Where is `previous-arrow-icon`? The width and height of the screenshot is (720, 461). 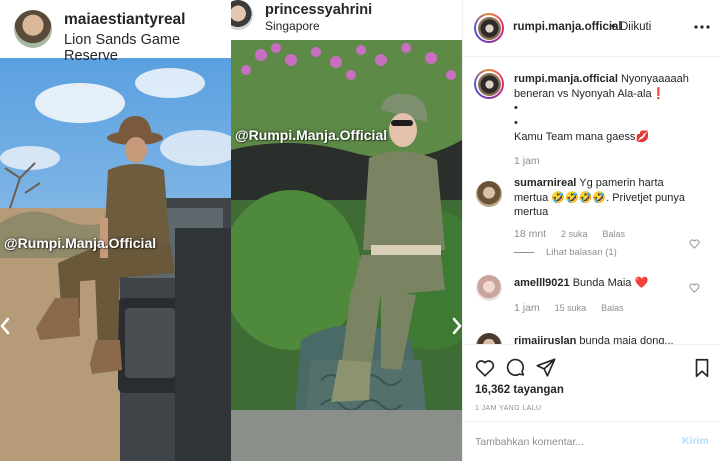 previous-arrow-icon is located at coordinates (5, 326).